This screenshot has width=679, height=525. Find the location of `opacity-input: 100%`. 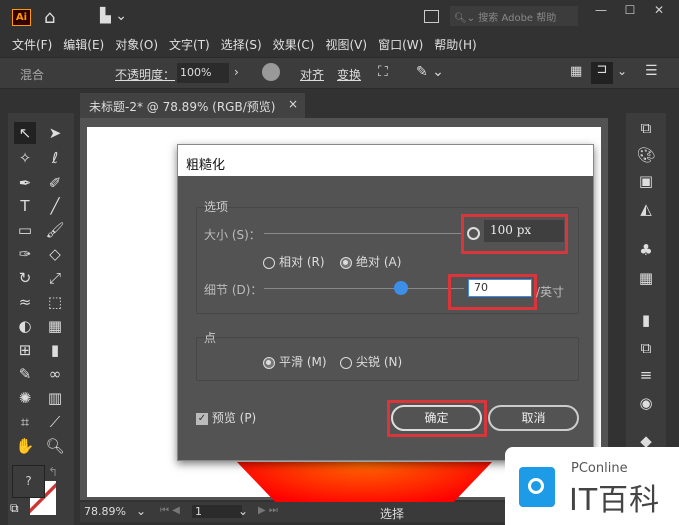

opacity-input: 100% is located at coordinates (203, 73).